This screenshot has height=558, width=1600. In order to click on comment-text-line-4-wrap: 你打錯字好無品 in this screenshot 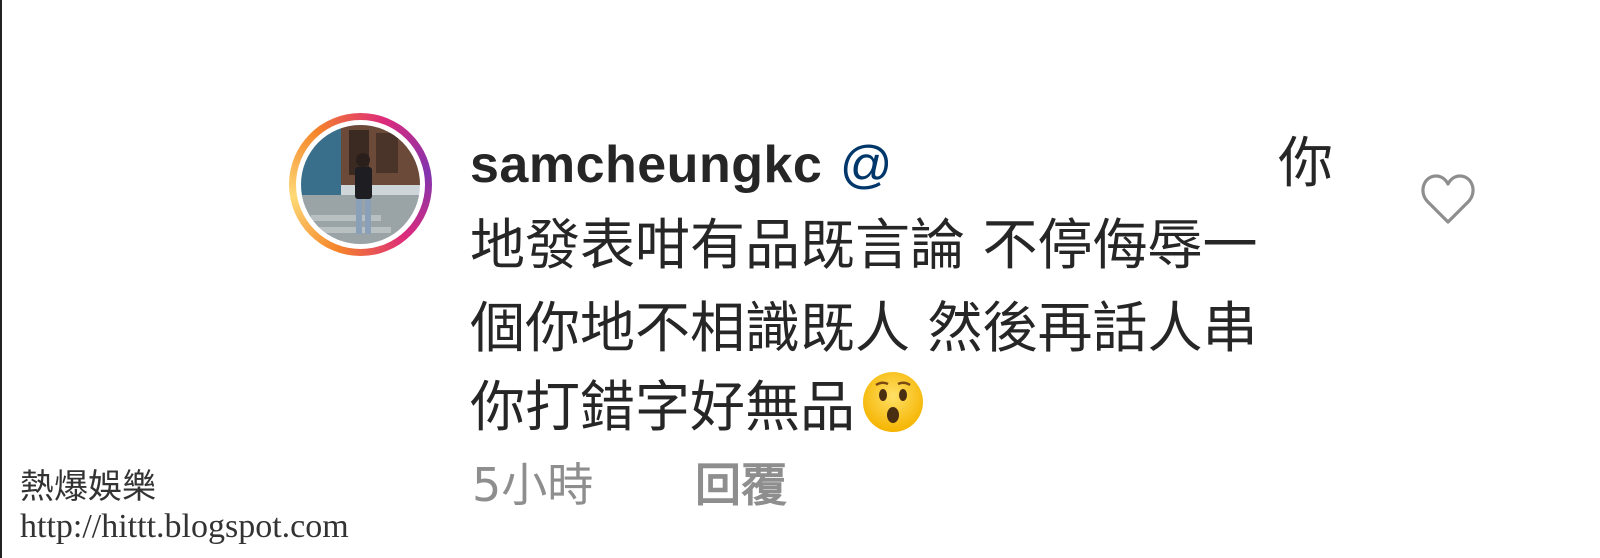, I will do `click(697, 406)`.